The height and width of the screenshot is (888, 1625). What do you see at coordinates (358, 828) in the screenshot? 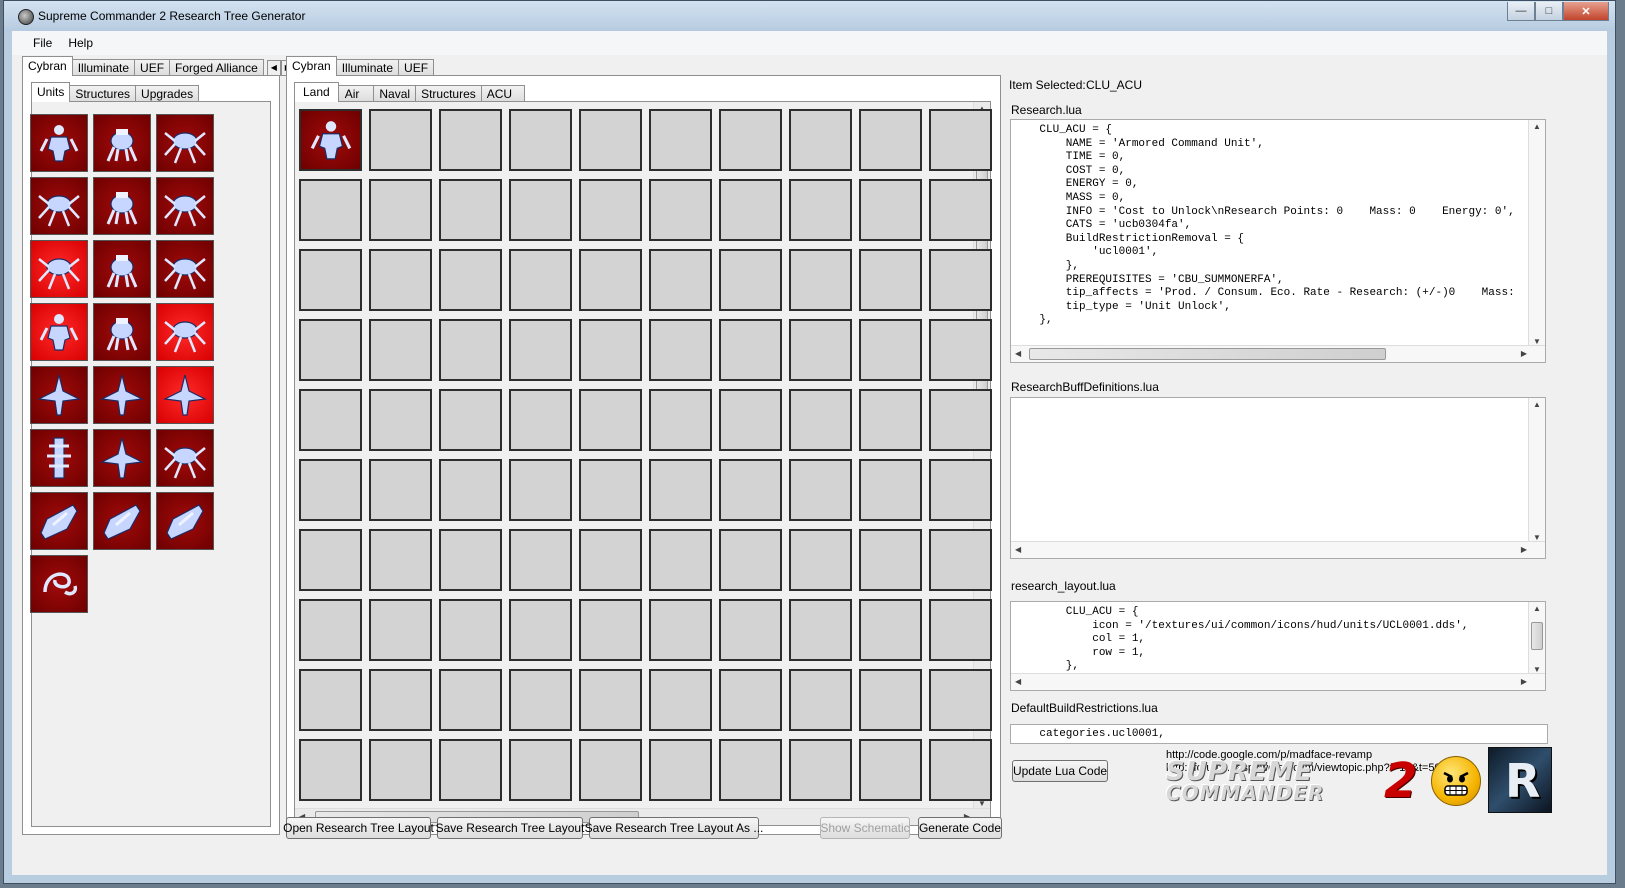
I see `open-layout-button: Open Research Tree Layout` at bounding box center [358, 828].